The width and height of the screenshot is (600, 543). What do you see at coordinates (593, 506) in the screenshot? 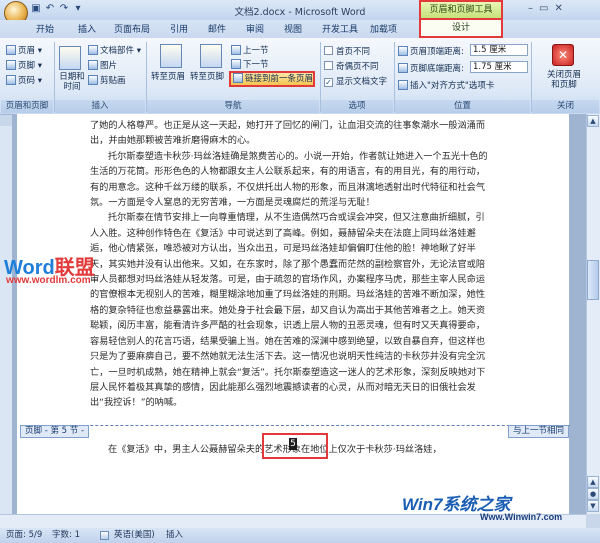
I see `next-page-icon: ▼` at bounding box center [593, 506].